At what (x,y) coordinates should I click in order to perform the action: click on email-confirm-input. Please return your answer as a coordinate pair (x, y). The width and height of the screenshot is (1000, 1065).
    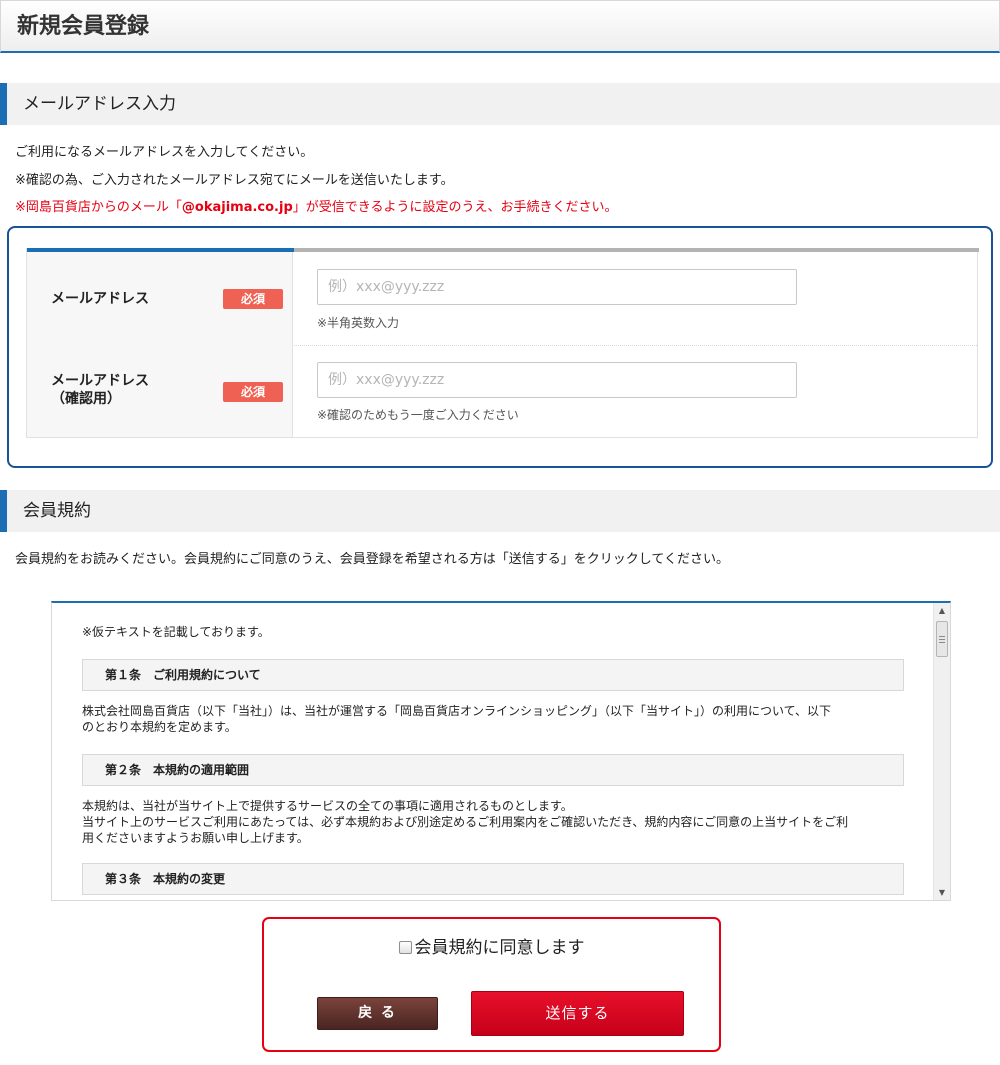
    Looking at the image, I should click on (557, 380).